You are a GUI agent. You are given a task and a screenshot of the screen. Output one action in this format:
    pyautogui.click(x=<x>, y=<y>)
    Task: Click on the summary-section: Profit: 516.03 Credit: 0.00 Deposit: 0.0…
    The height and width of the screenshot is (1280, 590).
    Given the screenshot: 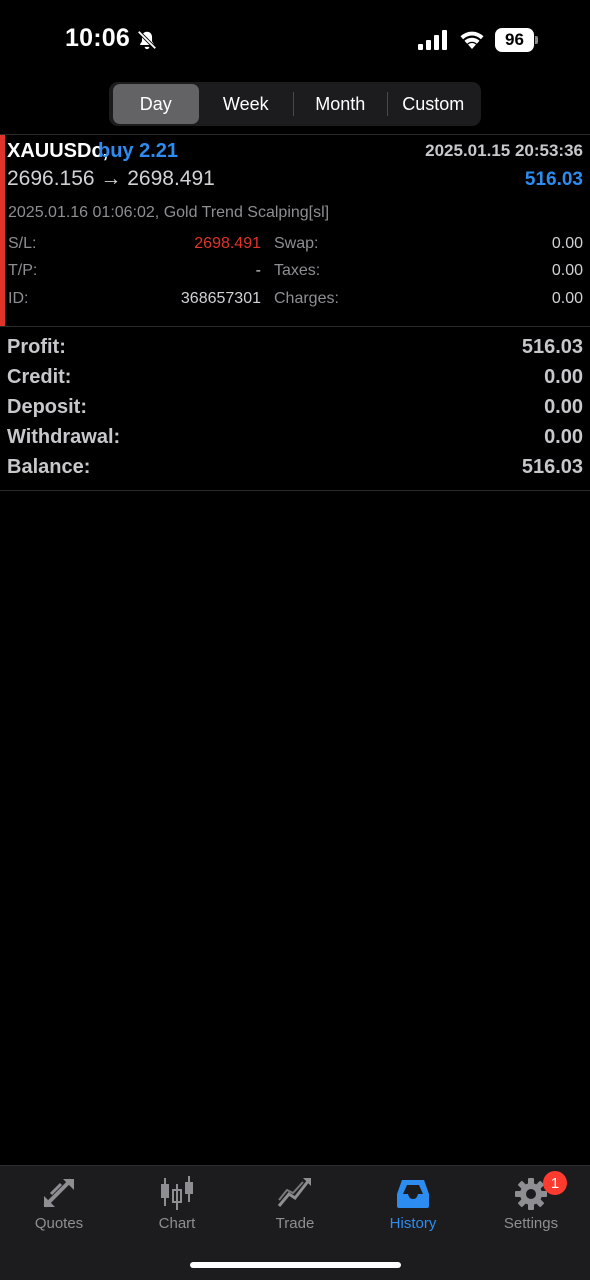 What is the action you would take?
    pyautogui.click(x=295, y=411)
    